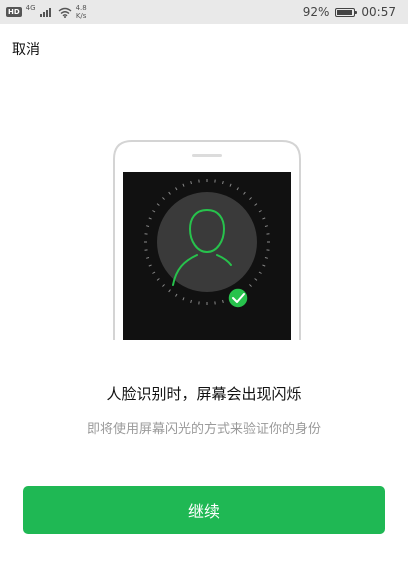 This screenshot has width=408, height=577. I want to click on speed-value: 4.8, so click(81, 8).